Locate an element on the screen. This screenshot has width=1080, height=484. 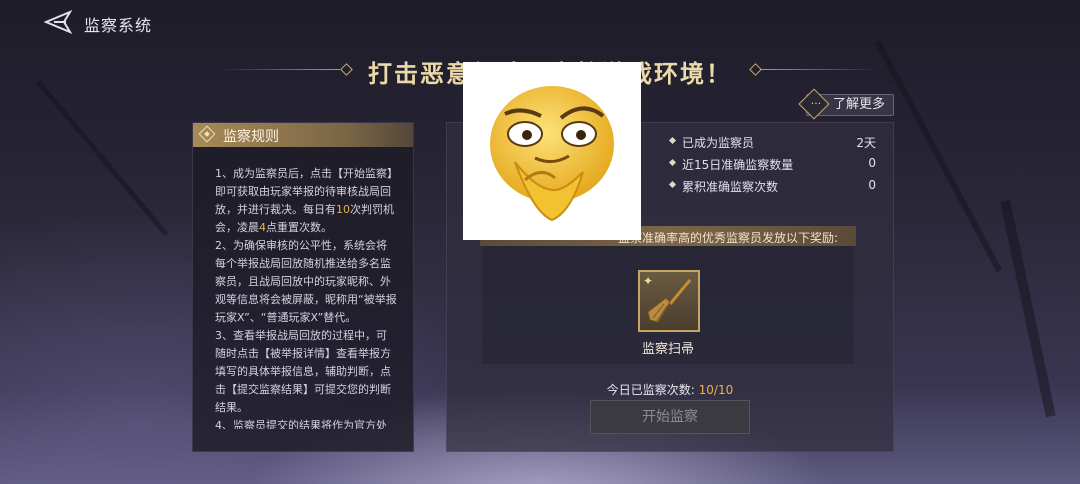
stat-label: 已成为监察员 is located at coordinates (718, 143).